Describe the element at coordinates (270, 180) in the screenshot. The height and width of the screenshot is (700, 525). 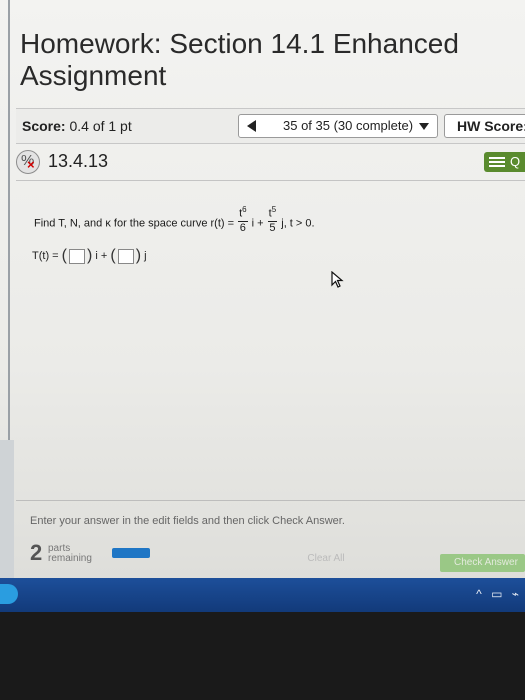
I see `divider` at that location.